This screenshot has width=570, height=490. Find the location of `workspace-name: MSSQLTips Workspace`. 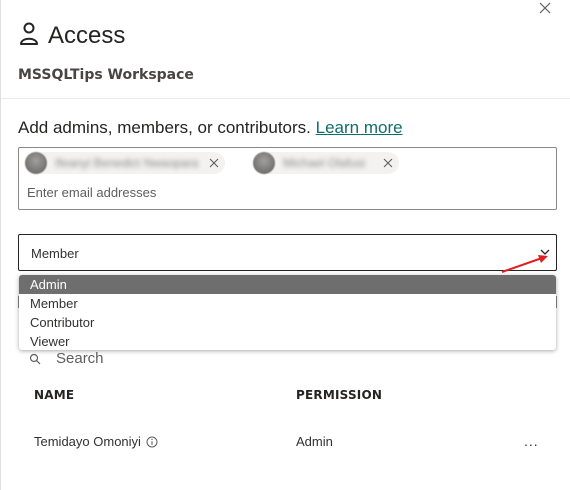

workspace-name: MSSQLTips Workspace is located at coordinates (106, 75).